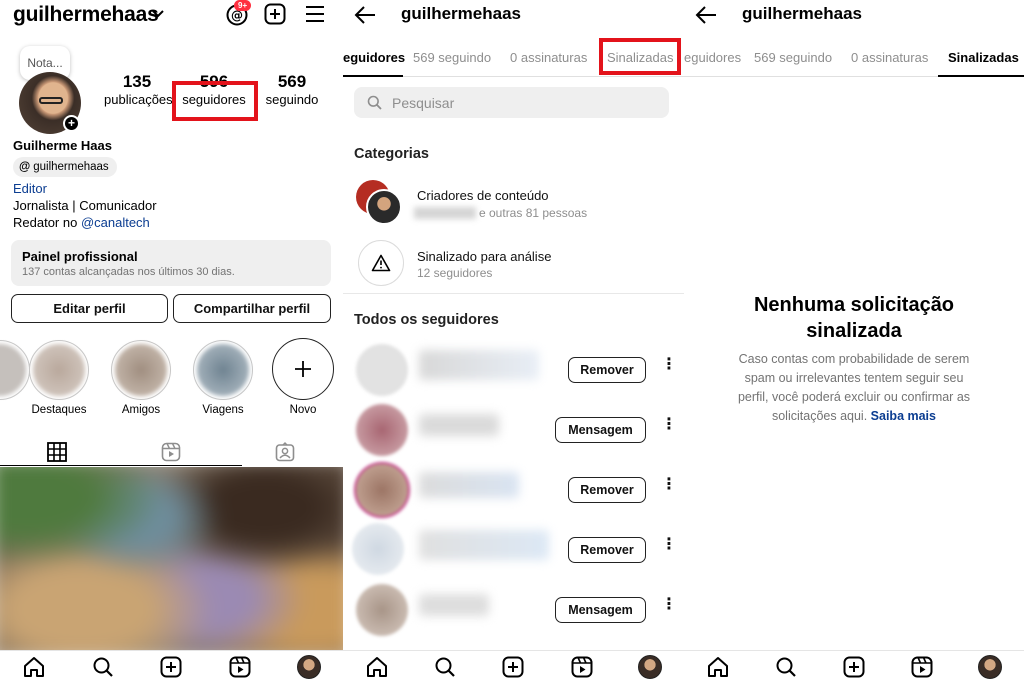 The width and height of the screenshot is (1024, 683). What do you see at coordinates (158, 14) in the screenshot?
I see `chevron-down-icon` at bounding box center [158, 14].